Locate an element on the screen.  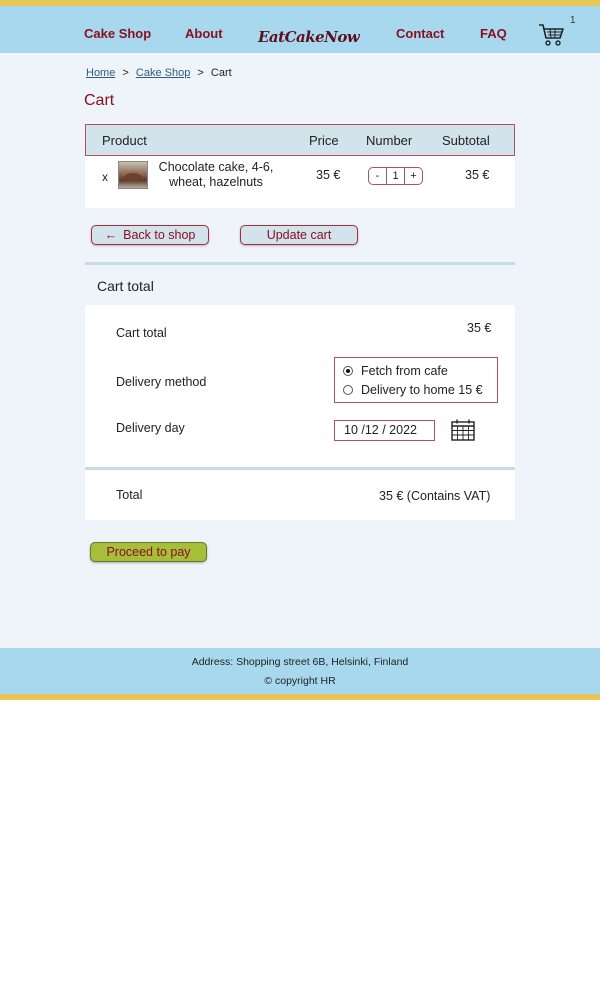
quantity-input: 1 is located at coordinates (395, 176).